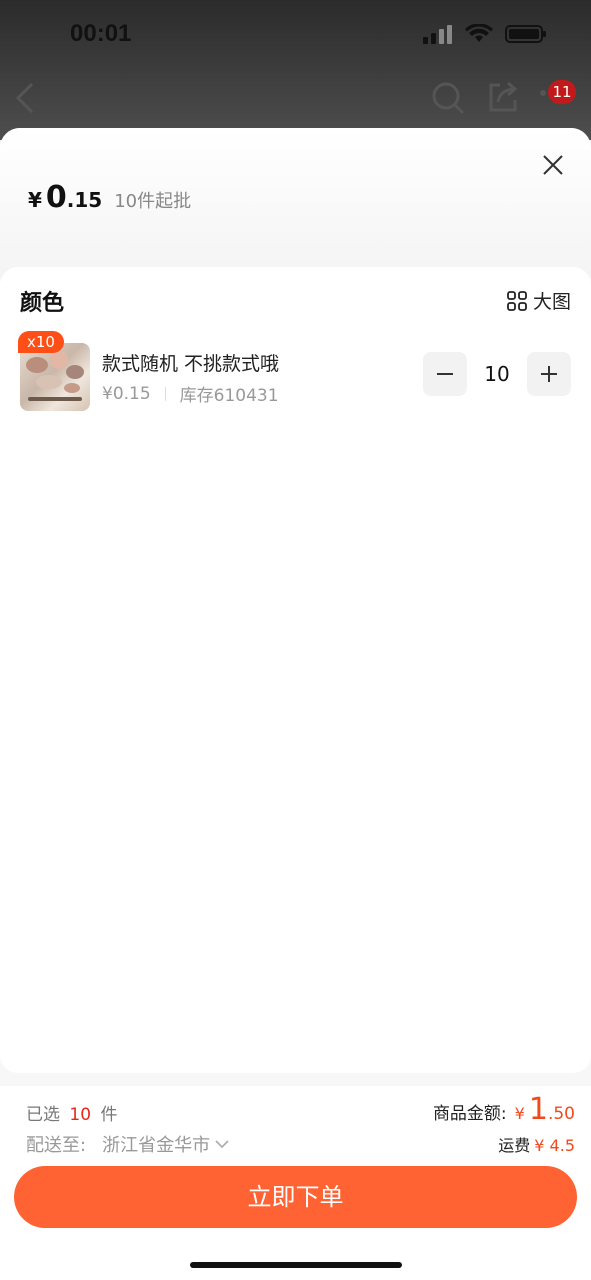  What do you see at coordinates (295, 99) in the screenshot?
I see `product-nav-bar` at bounding box center [295, 99].